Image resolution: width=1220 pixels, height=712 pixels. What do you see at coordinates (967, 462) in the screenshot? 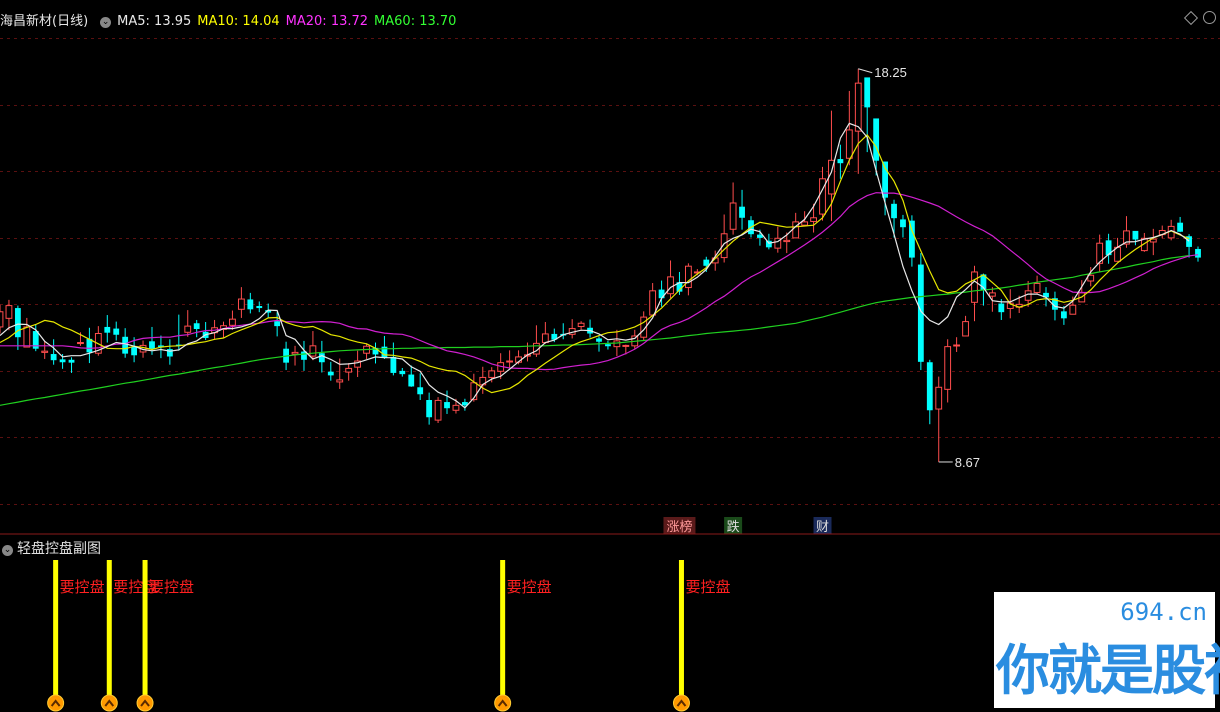
I see `low-label: 8.67` at bounding box center [967, 462].